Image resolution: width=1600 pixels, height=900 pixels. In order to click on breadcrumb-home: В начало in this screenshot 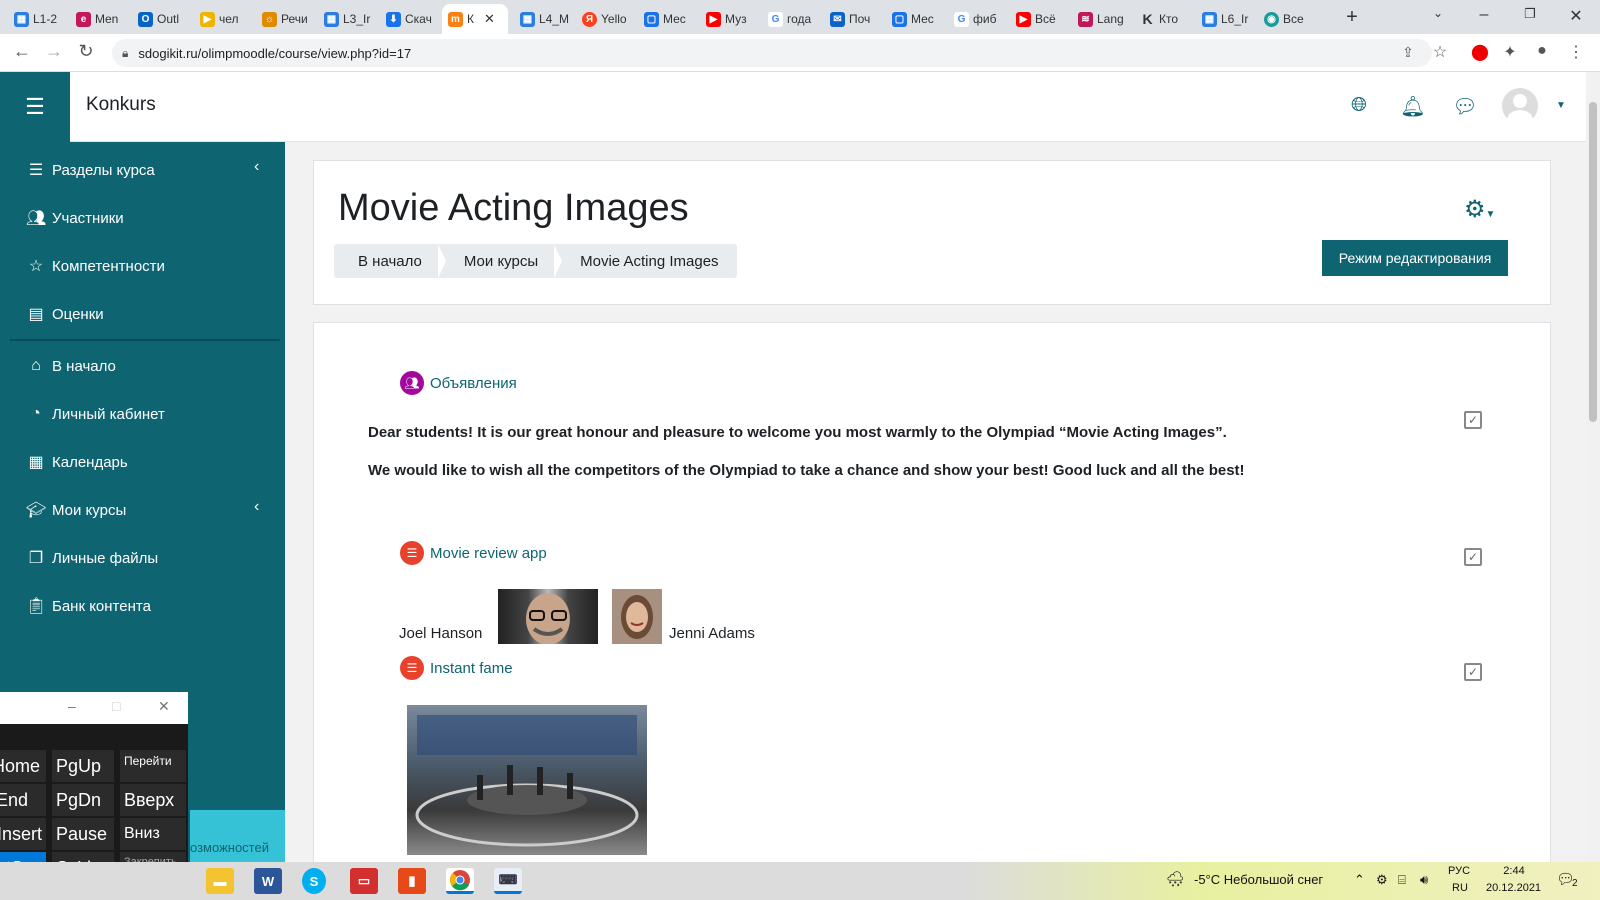, I will do `click(390, 261)`.